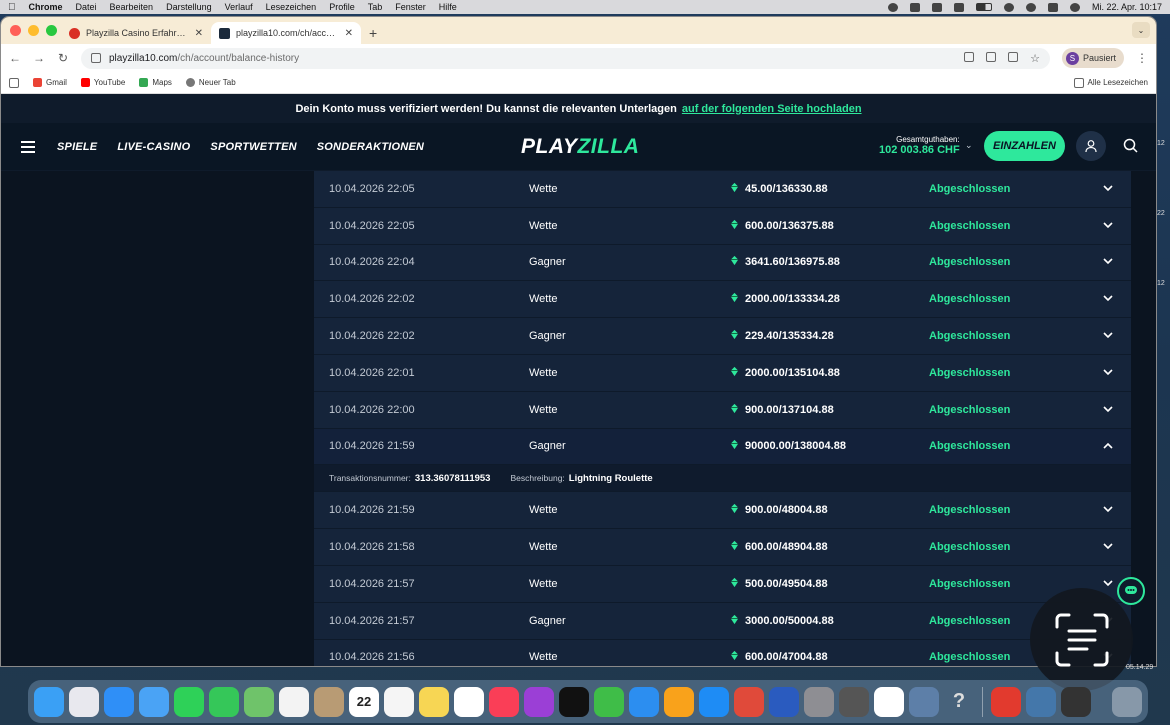  I want to click on menubar-clock: Mi. 22. Apr. 10:17, so click(1127, 7).